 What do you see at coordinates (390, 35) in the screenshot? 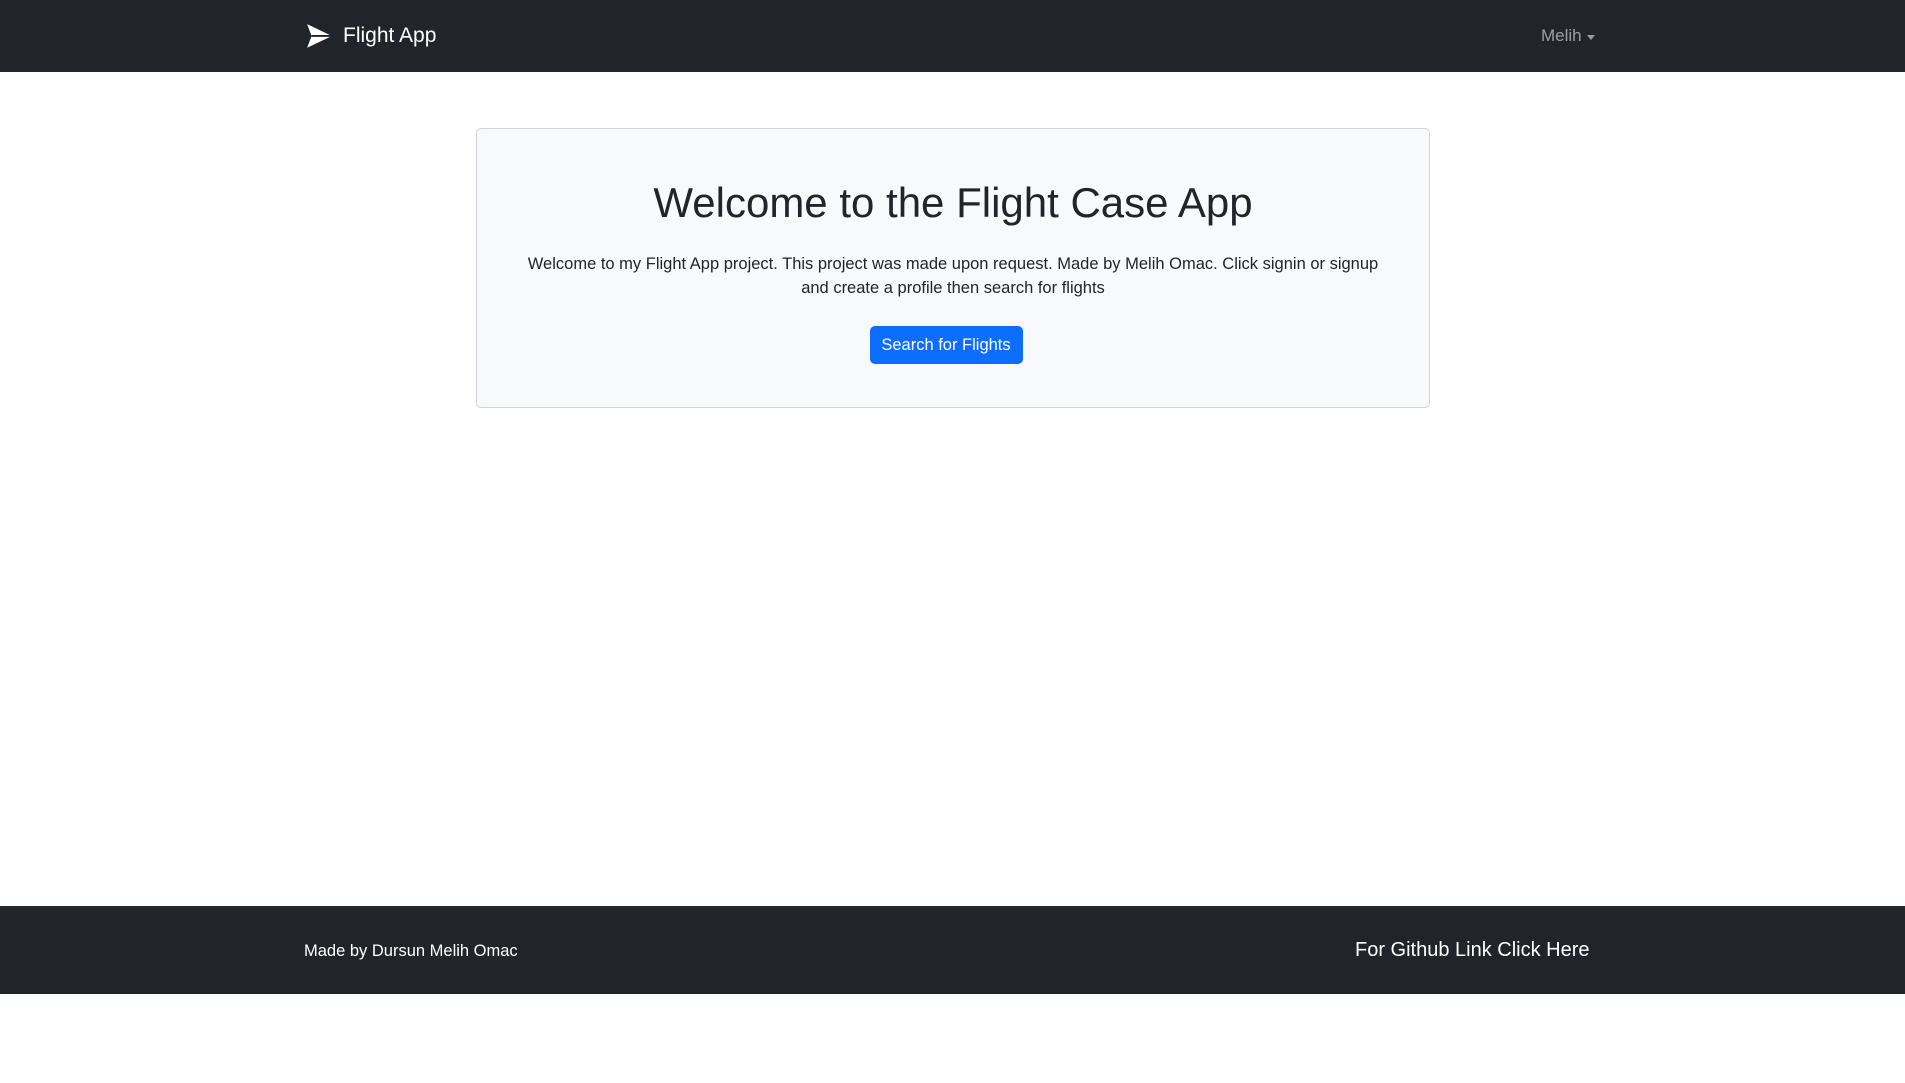
I see `brand-label: Flight App` at bounding box center [390, 35].